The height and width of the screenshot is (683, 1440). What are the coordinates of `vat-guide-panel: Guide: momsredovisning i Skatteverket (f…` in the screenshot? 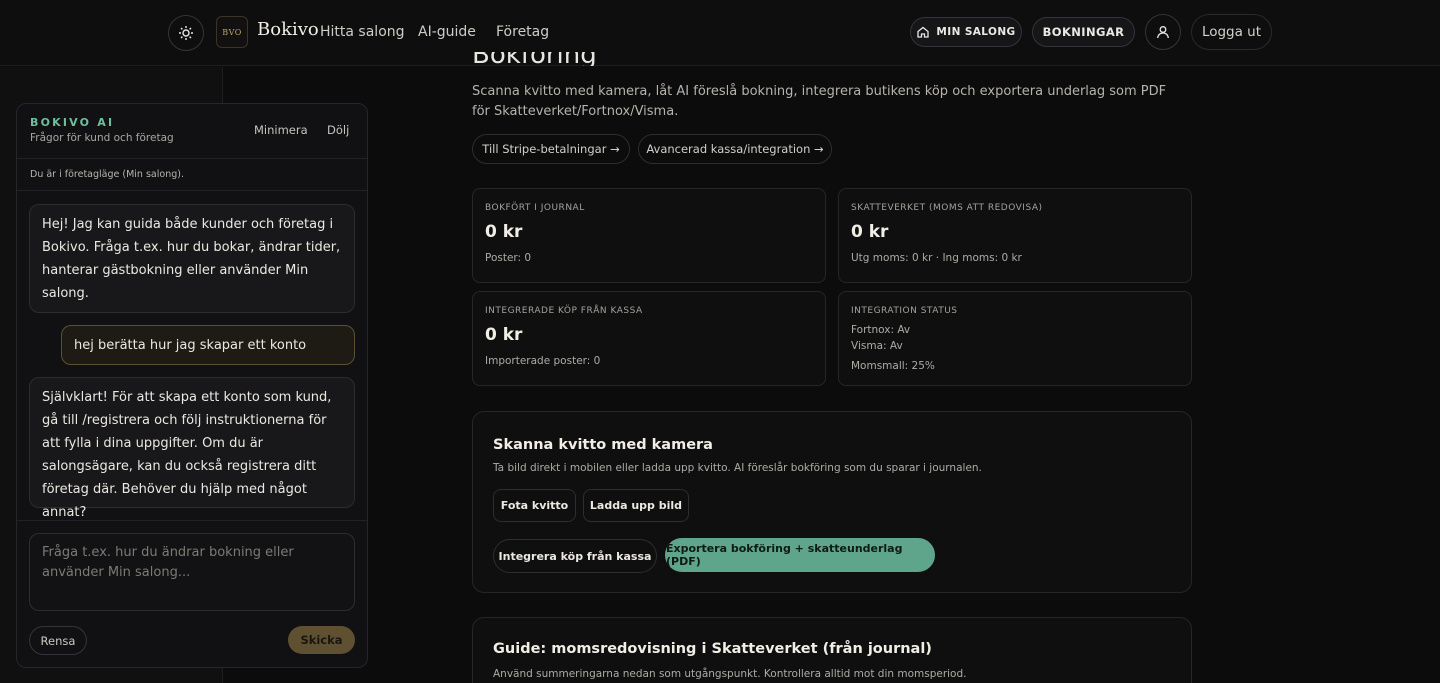 It's located at (832, 650).